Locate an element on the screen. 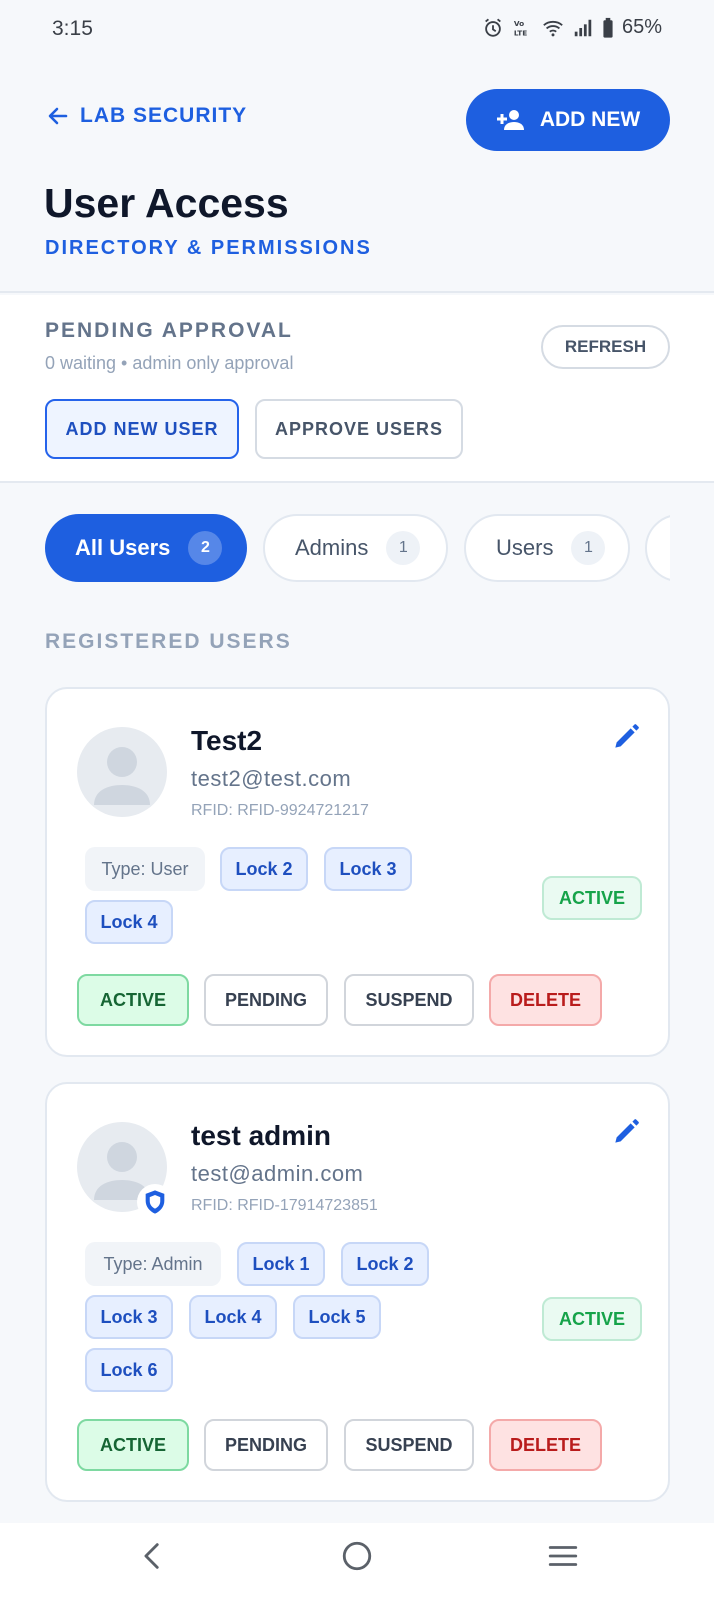  status-time: 3:15 is located at coordinates (72, 28).